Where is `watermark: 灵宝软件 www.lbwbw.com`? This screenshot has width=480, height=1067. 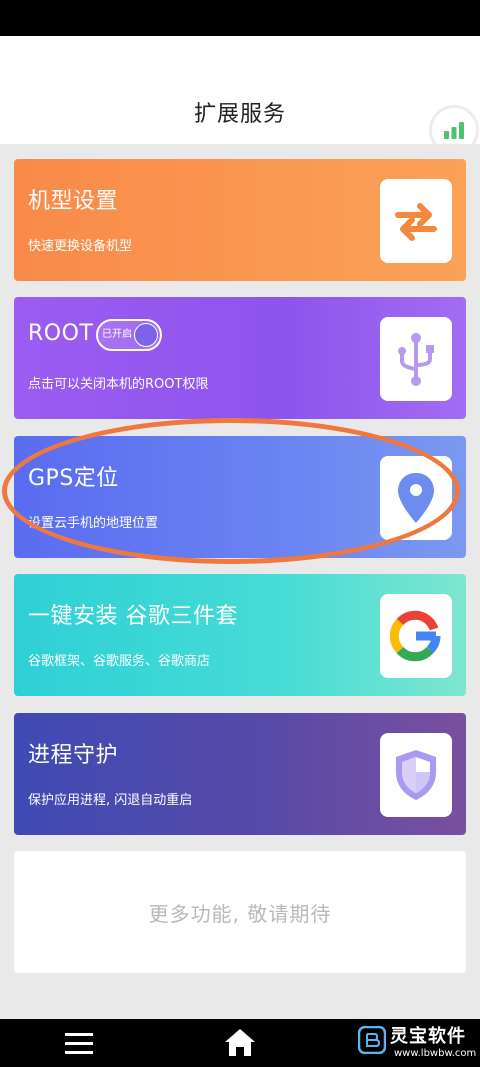
watermark: 灵宝软件 www.lbwbw.com is located at coordinates (419, 1044).